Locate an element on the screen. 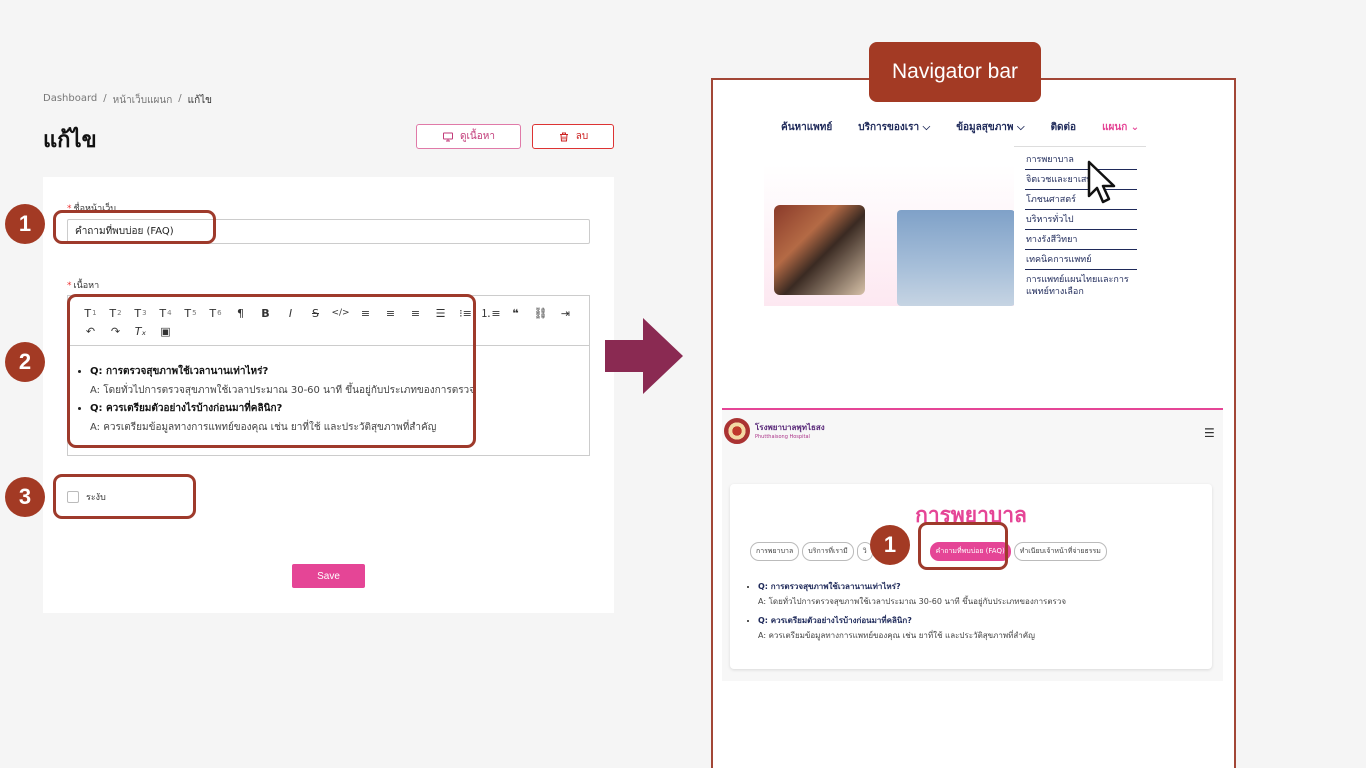  nav-find-doctor: ค้นหาแพทย์ is located at coordinates (806, 127).